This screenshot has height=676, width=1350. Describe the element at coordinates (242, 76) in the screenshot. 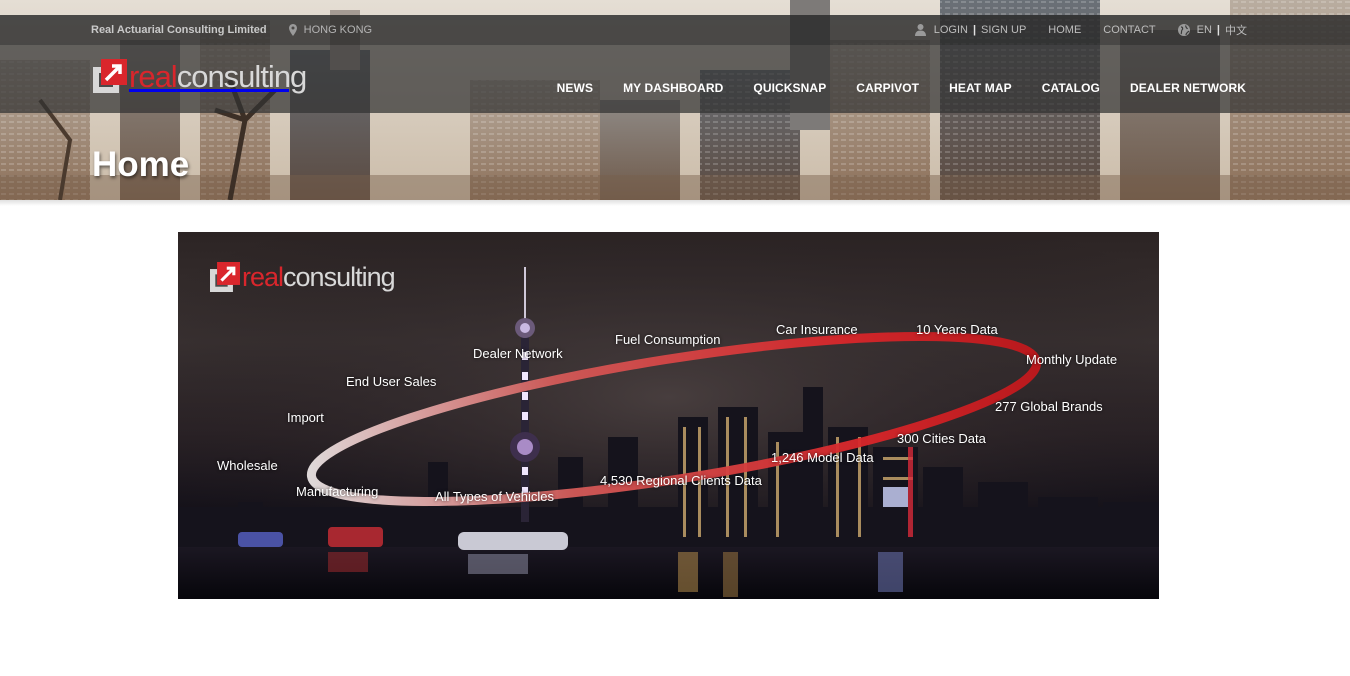

I see `logo-text-consulting: consulting` at that location.